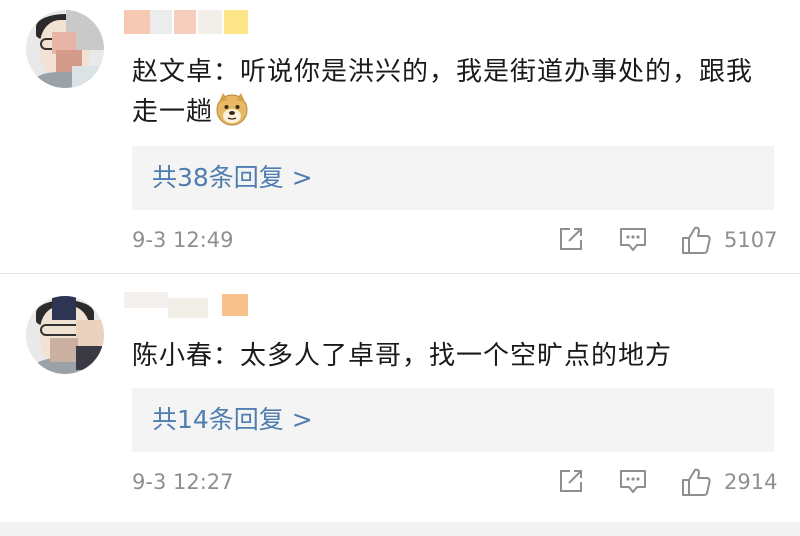  Describe the element at coordinates (232, 419) in the screenshot. I see `replies-label: 共14条回复 >` at that location.